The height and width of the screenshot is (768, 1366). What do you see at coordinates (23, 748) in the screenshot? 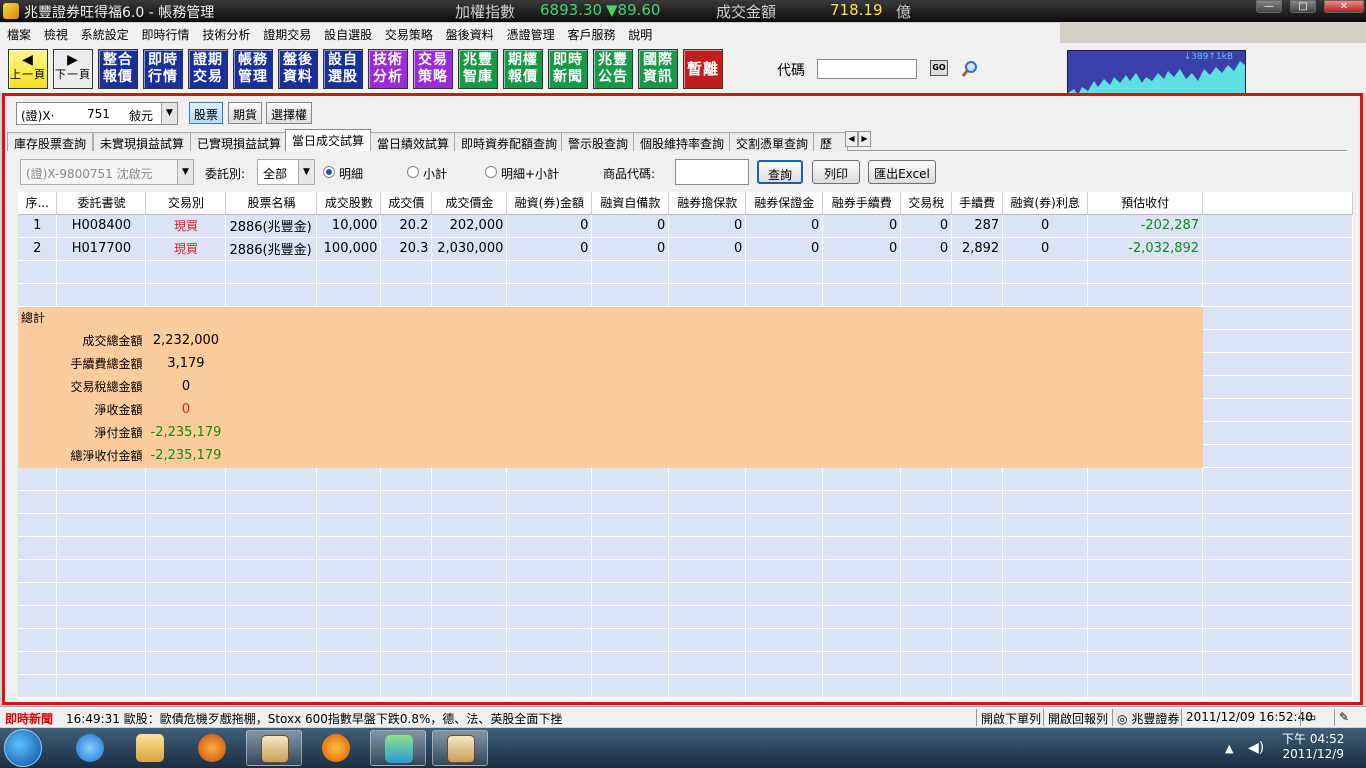
I see `start-button` at bounding box center [23, 748].